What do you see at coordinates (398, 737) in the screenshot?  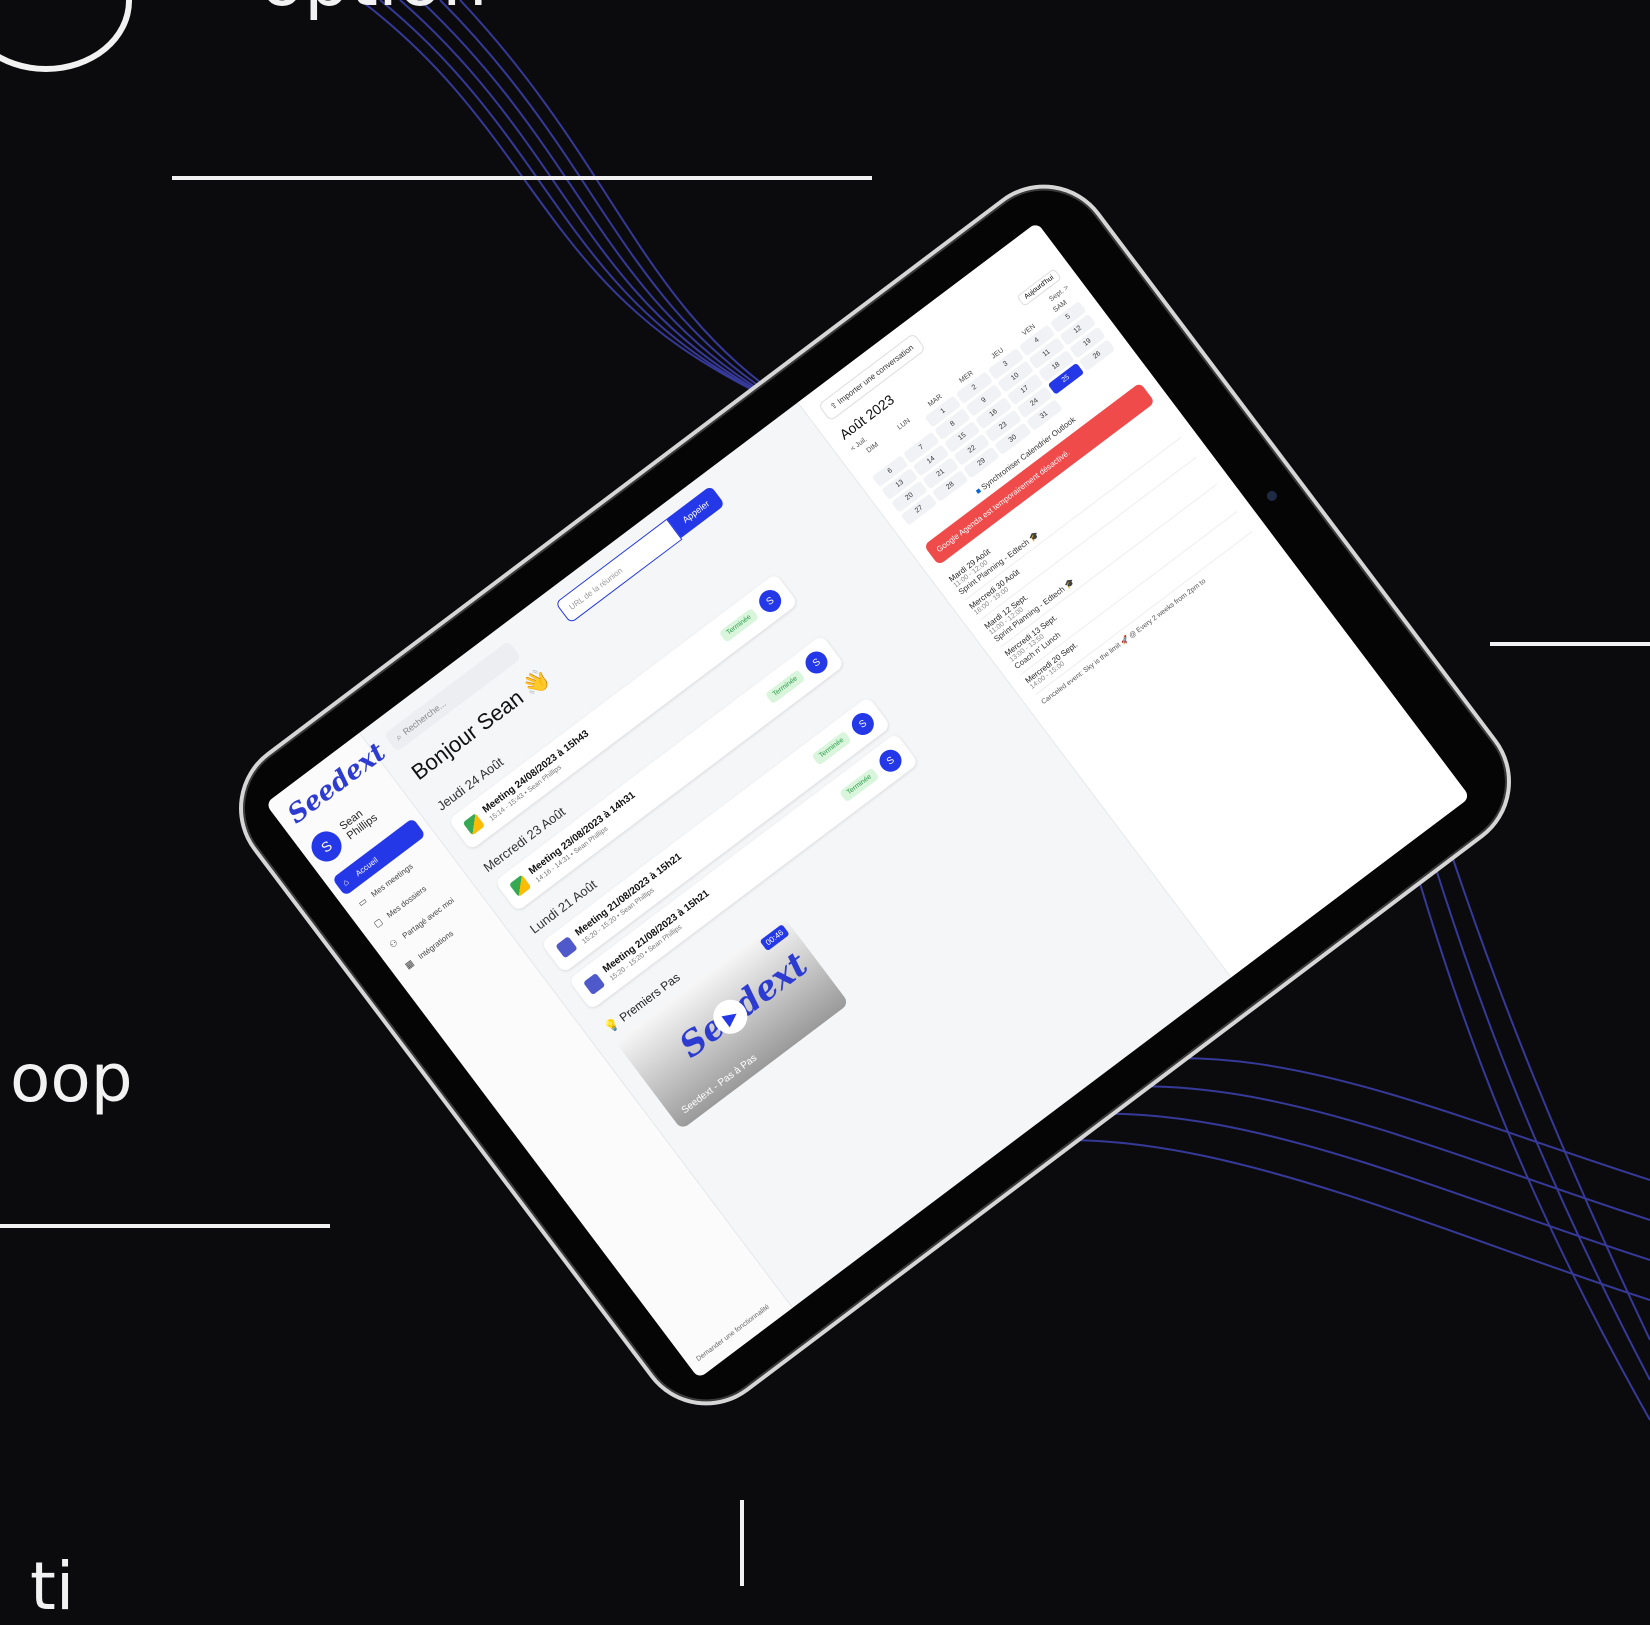 I see `search-icon: ⌕` at bounding box center [398, 737].